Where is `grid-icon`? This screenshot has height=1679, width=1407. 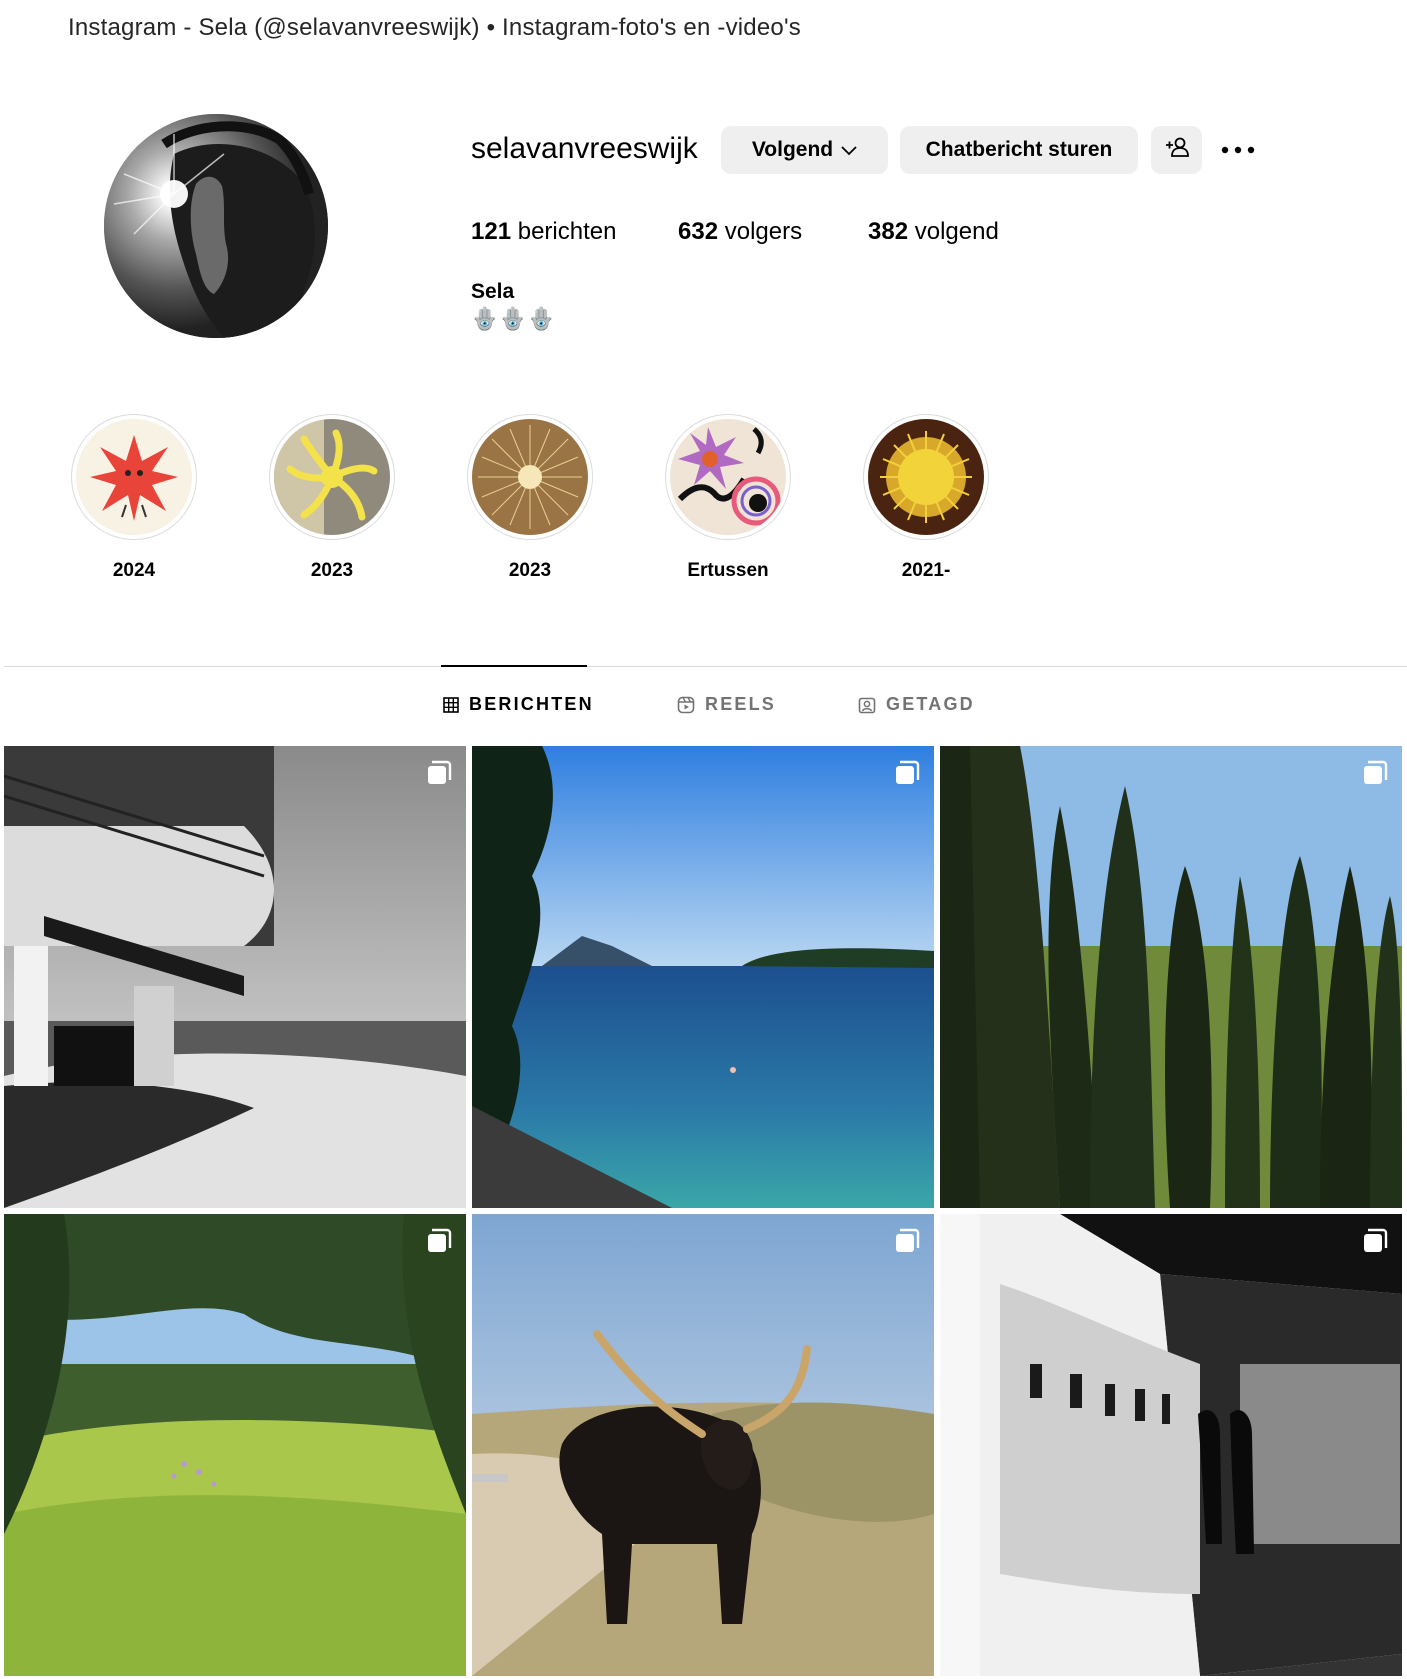
grid-icon is located at coordinates (451, 704).